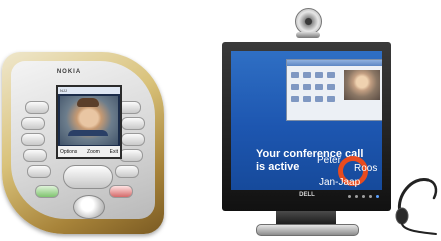 The width and height of the screenshot is (441, 241). Describe the element at coordinates (307, 195) in the screenshot. I see `monitor-brand-logo: DELL` at that location.